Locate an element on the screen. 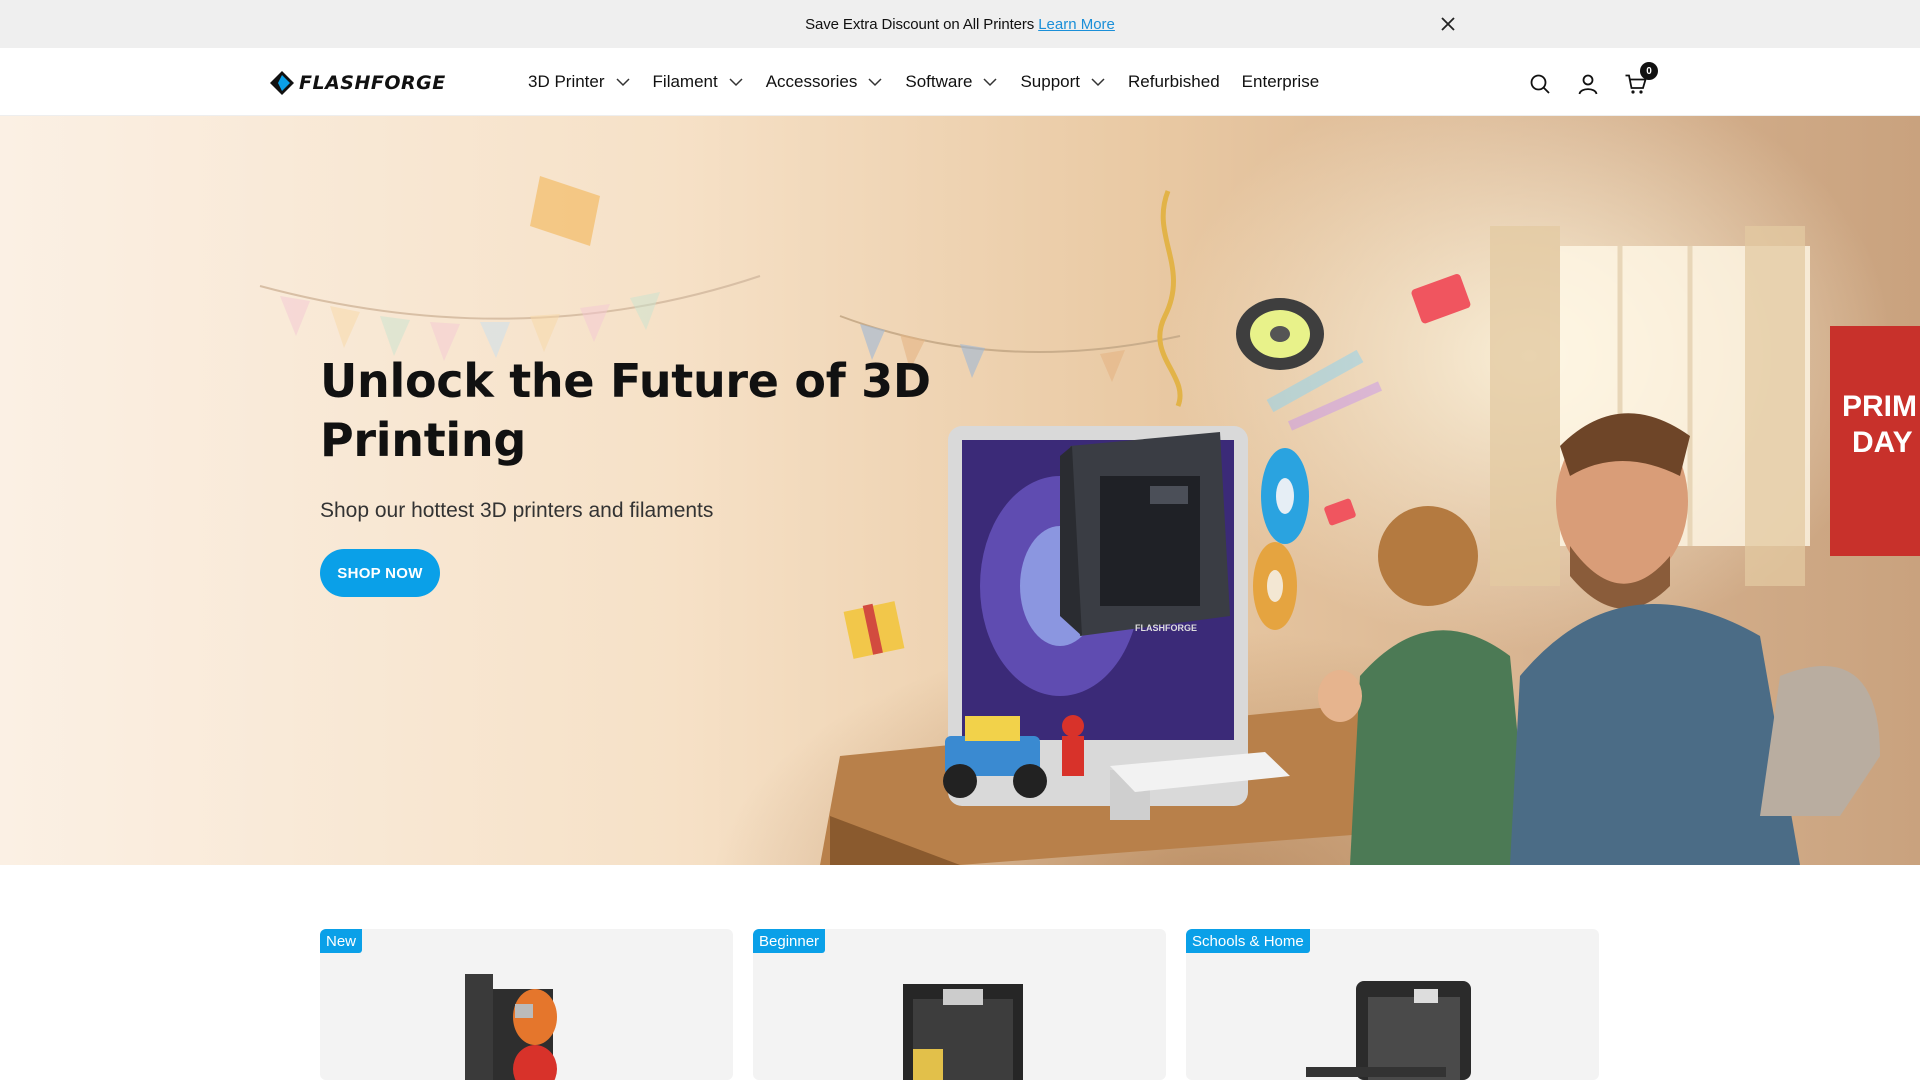 The image size is (1920, 1080). nav-label: Support is located at coordinates (1050, 81).